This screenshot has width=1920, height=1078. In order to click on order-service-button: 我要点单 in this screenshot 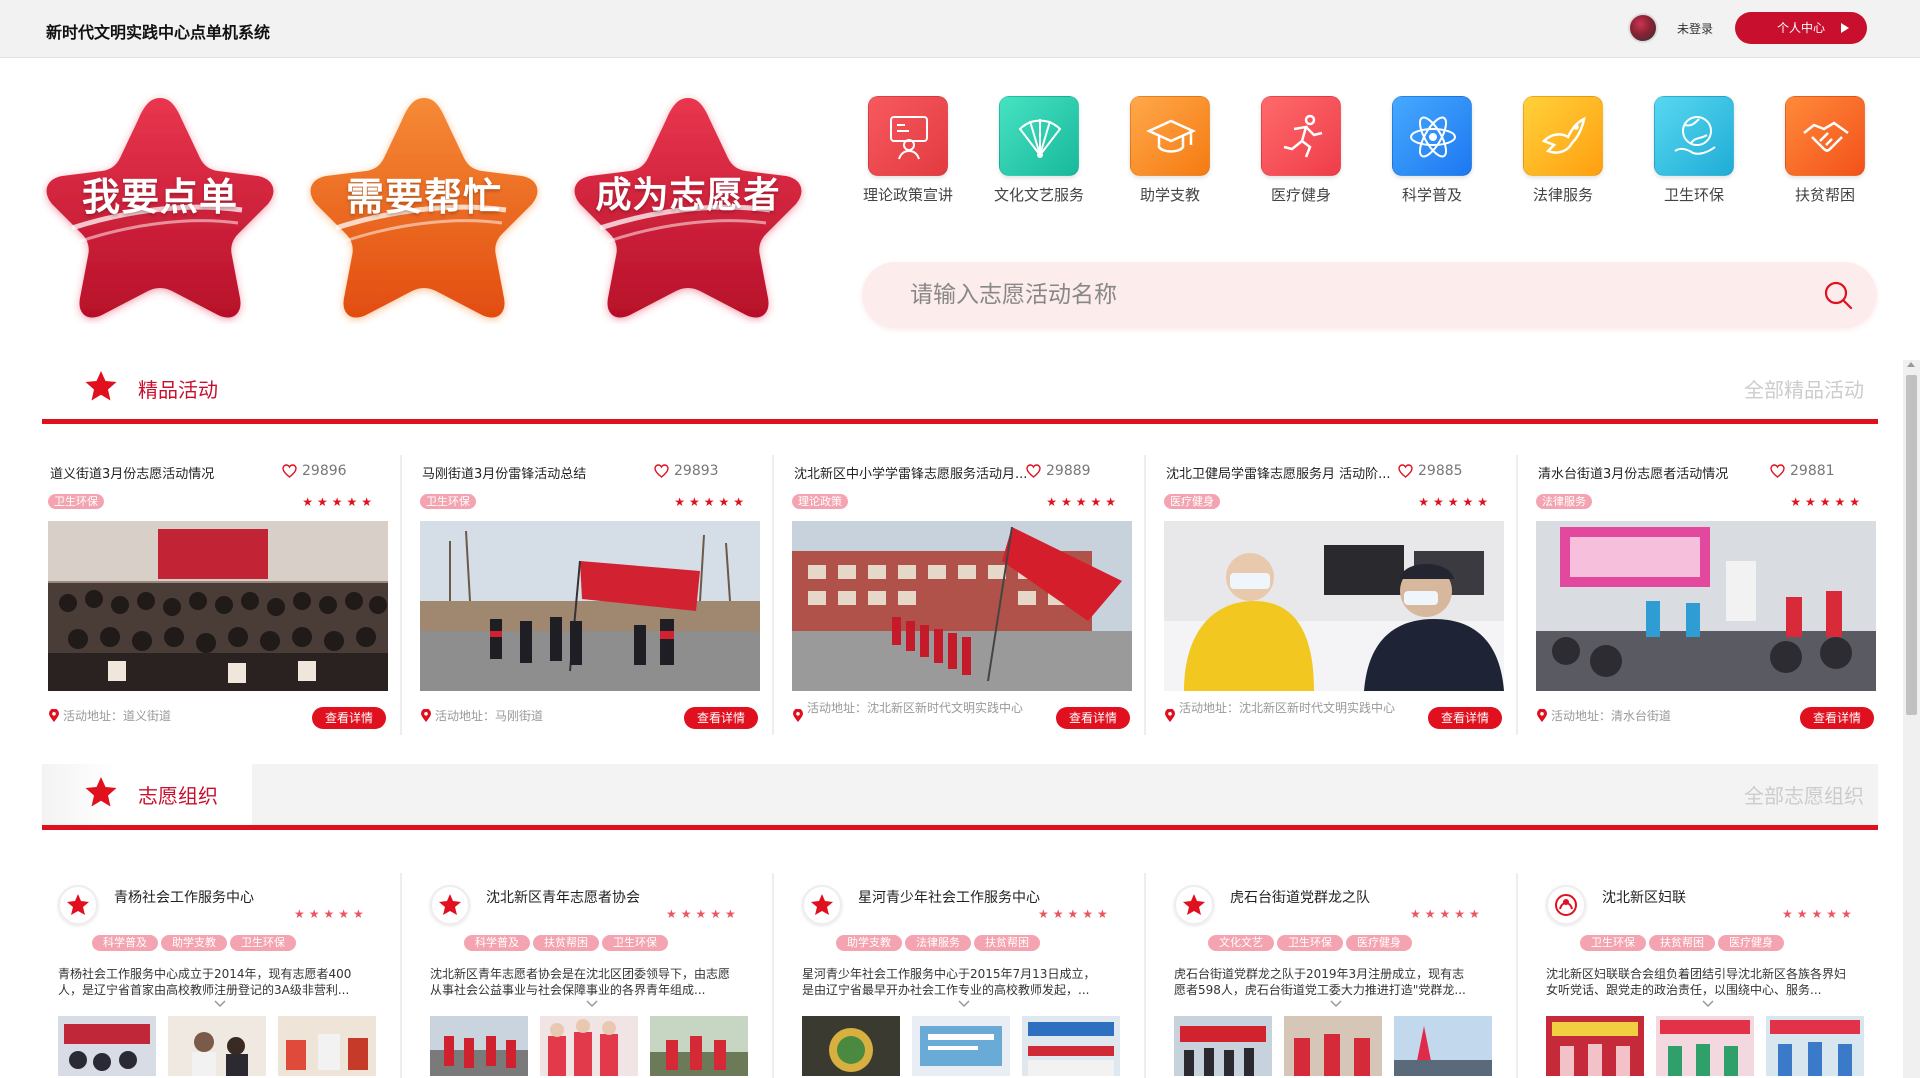, I will do `click(160, 208)`.